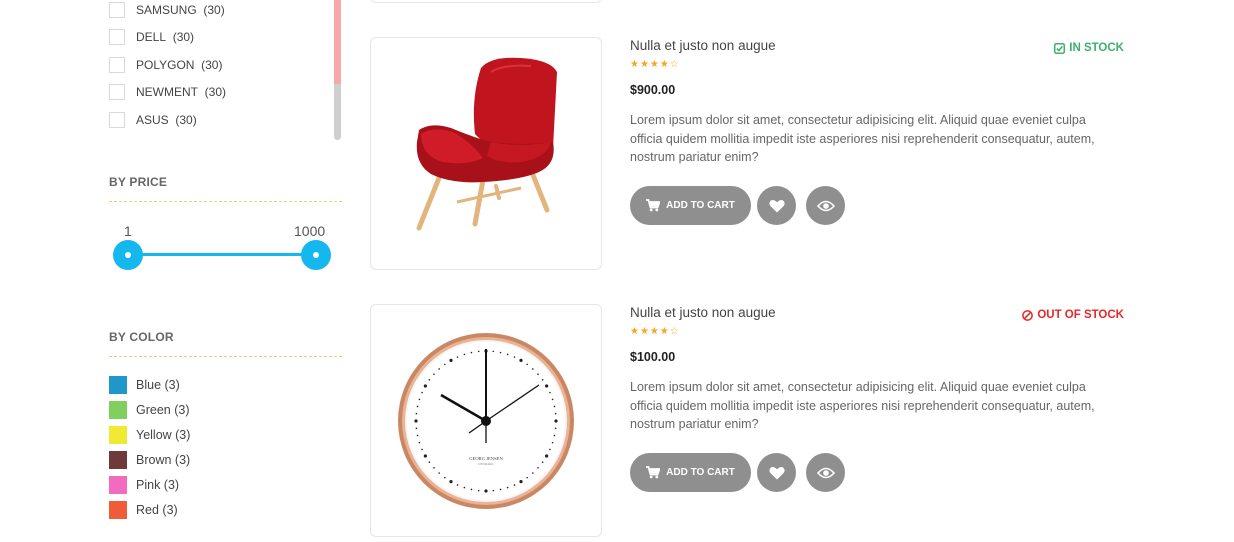 The height and width of the screenshot is (542, 1234). I want to click on color-option-brown: Brown (3), so click(149, 460).